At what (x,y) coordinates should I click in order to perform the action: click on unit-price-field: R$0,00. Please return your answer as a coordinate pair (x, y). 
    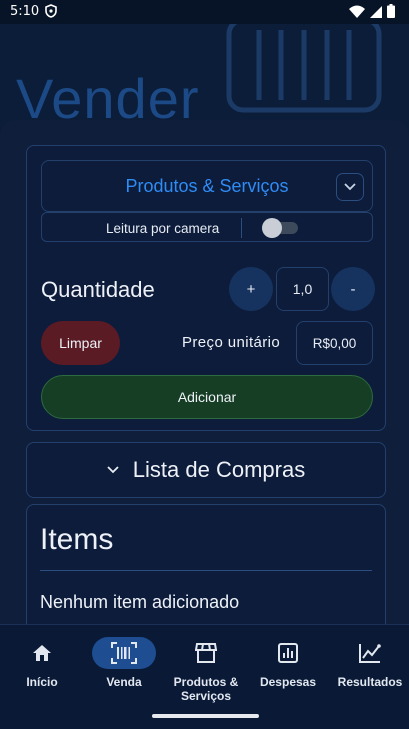
    Looking at the image, I should click on (334, 343).